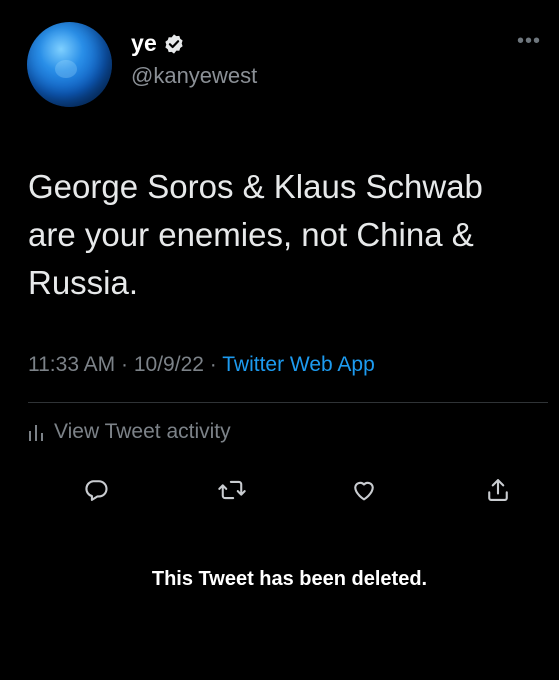  Describe the element at coordinates (144, 43) in the screenshot. I see `author-display-name: ye` at that location.